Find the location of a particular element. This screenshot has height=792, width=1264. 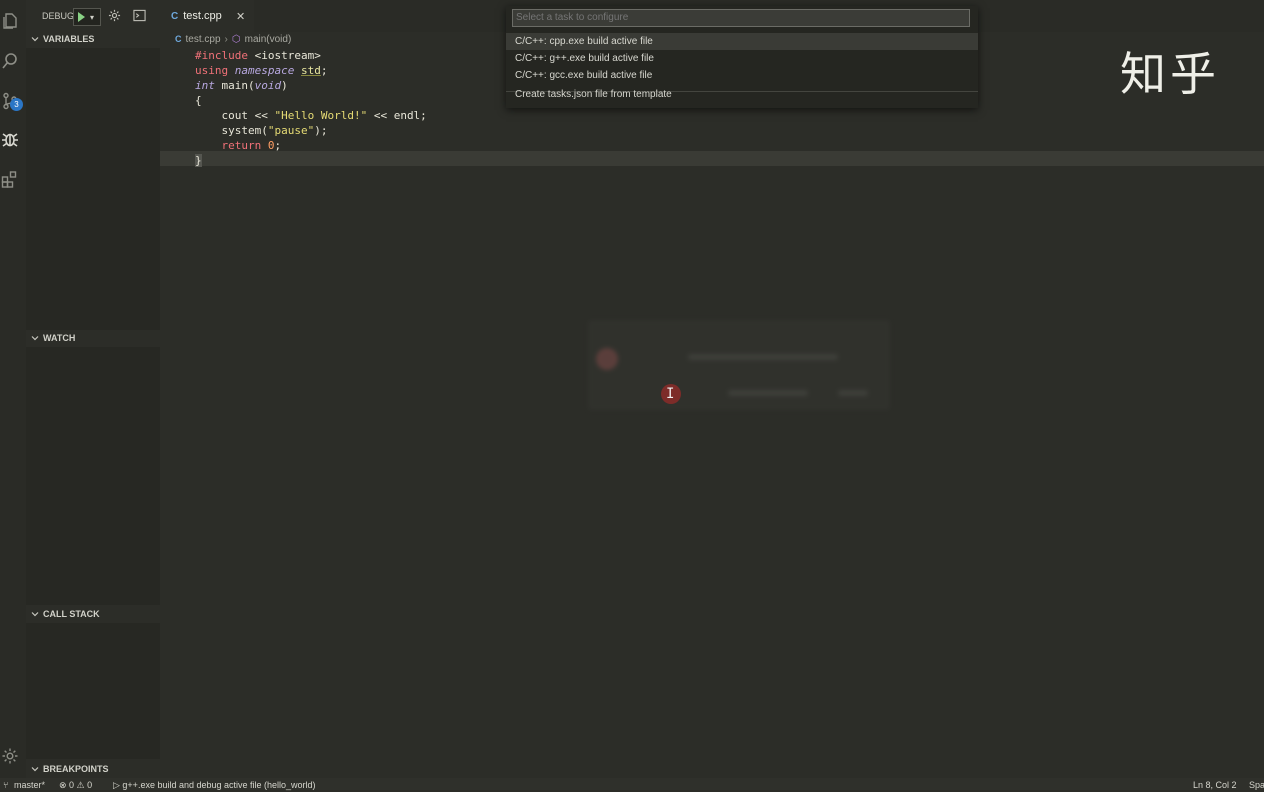

activity-bar: 3 is located at coordinates (13, 389).